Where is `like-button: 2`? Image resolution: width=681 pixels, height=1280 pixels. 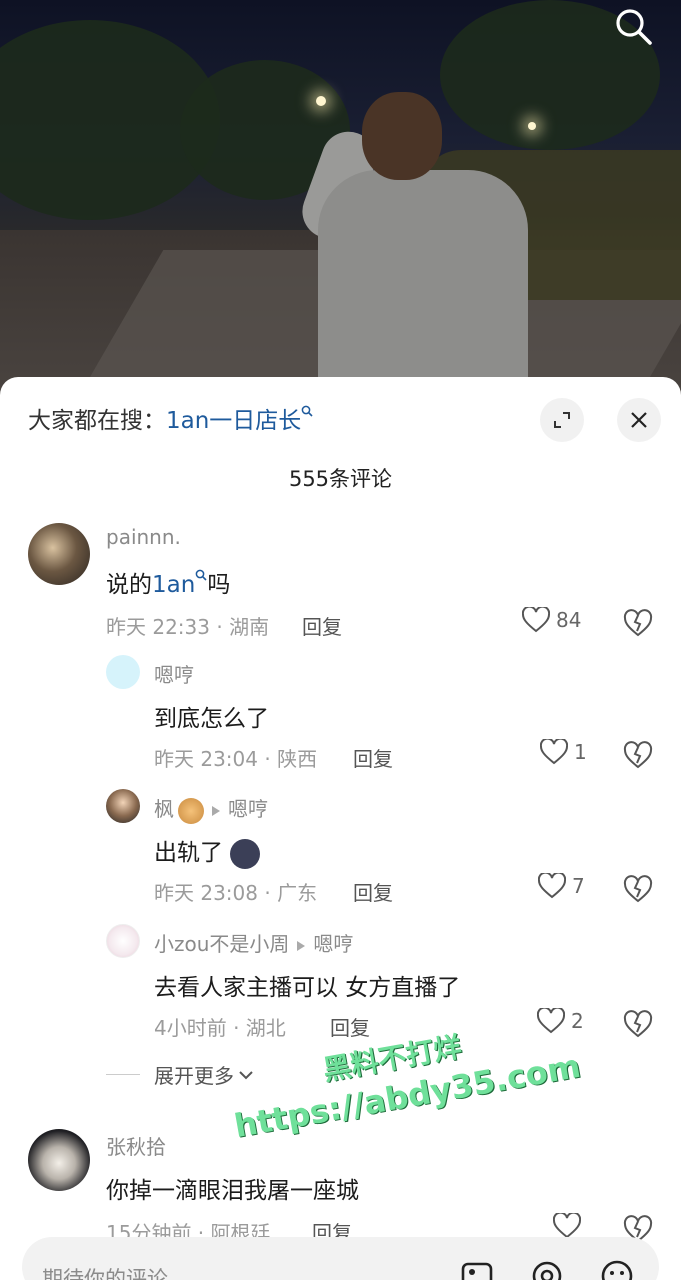 like-button: 2 is located at coordinates (560, 1021).